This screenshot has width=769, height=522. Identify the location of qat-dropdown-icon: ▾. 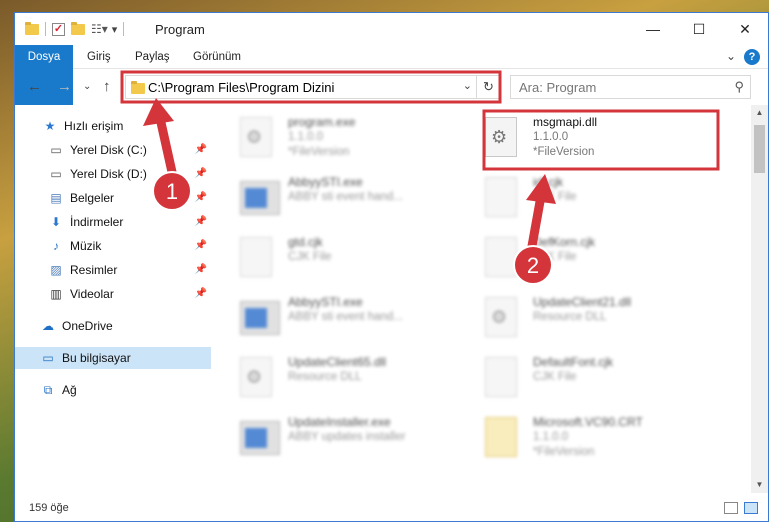
(115, 29).